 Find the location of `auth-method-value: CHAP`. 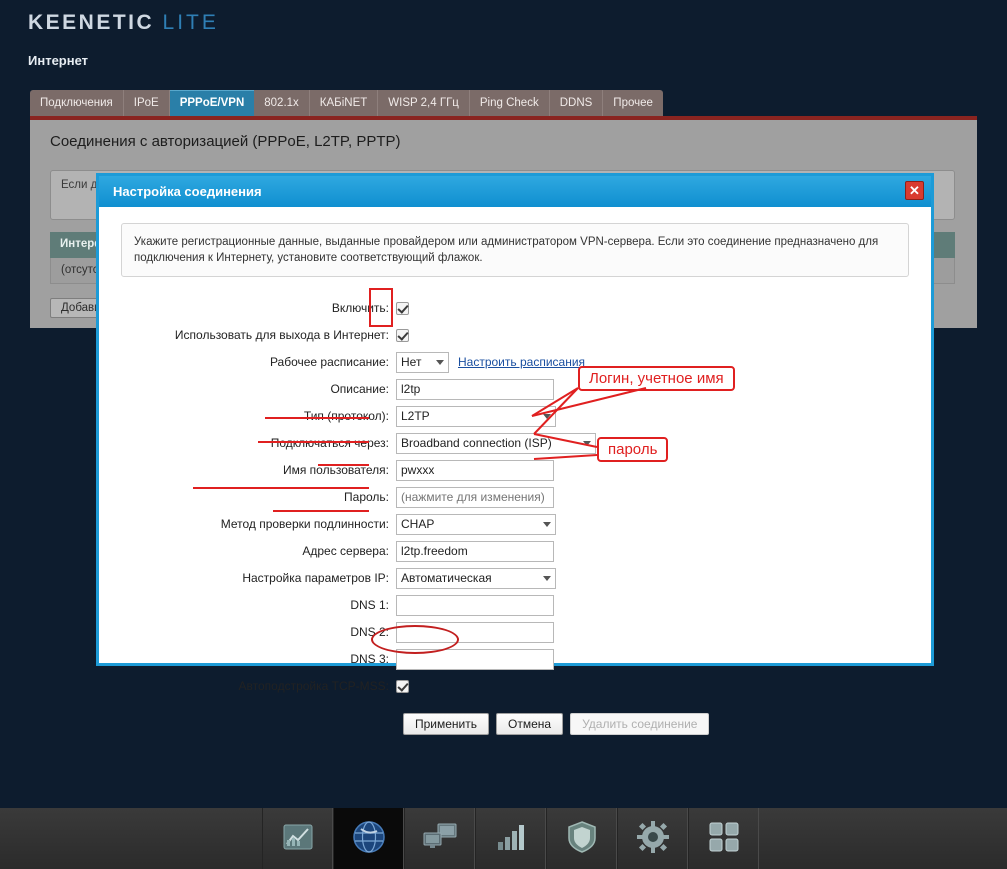

auth-method-value: CHAP is located at coordinates (418, 524).